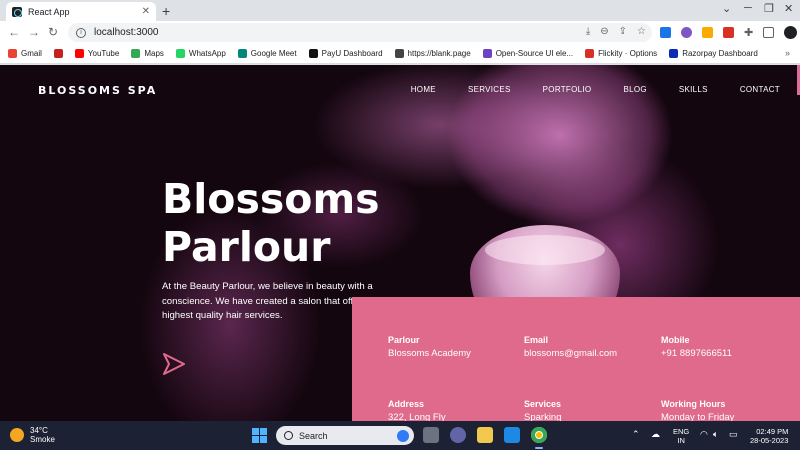 Image resolution: width=800 pixels, height=450 pixels. Describe the element at coordinates (539, 435) in the screenshot. I see `chrome-icon` at that location.